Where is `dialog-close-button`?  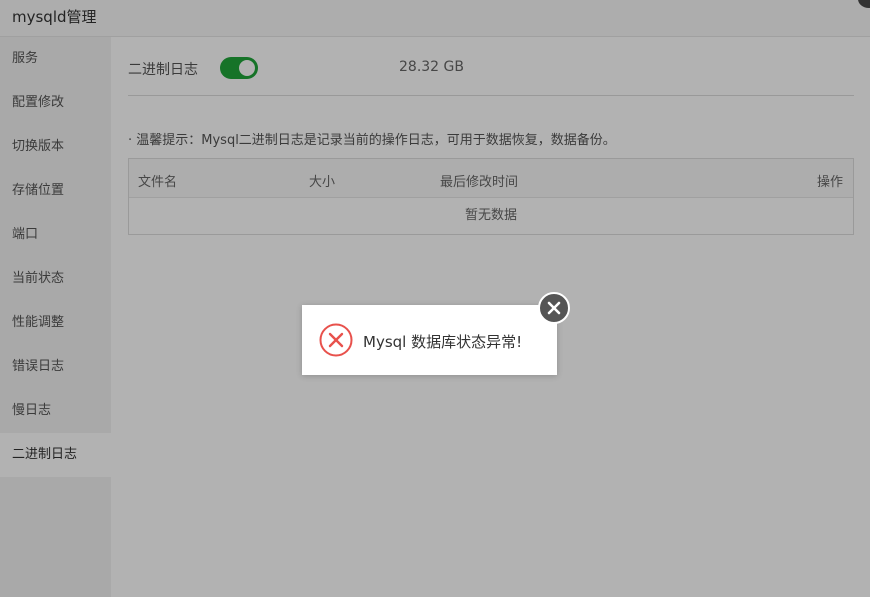
dialog-close-button is located at coordinates (554, 308).